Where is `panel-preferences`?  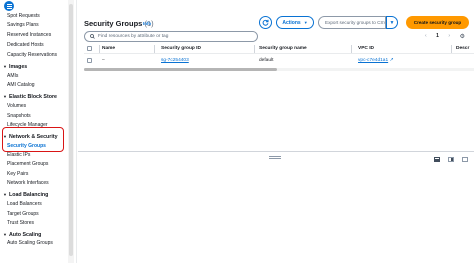
panel-preferences is located at coordinates (451, 159).